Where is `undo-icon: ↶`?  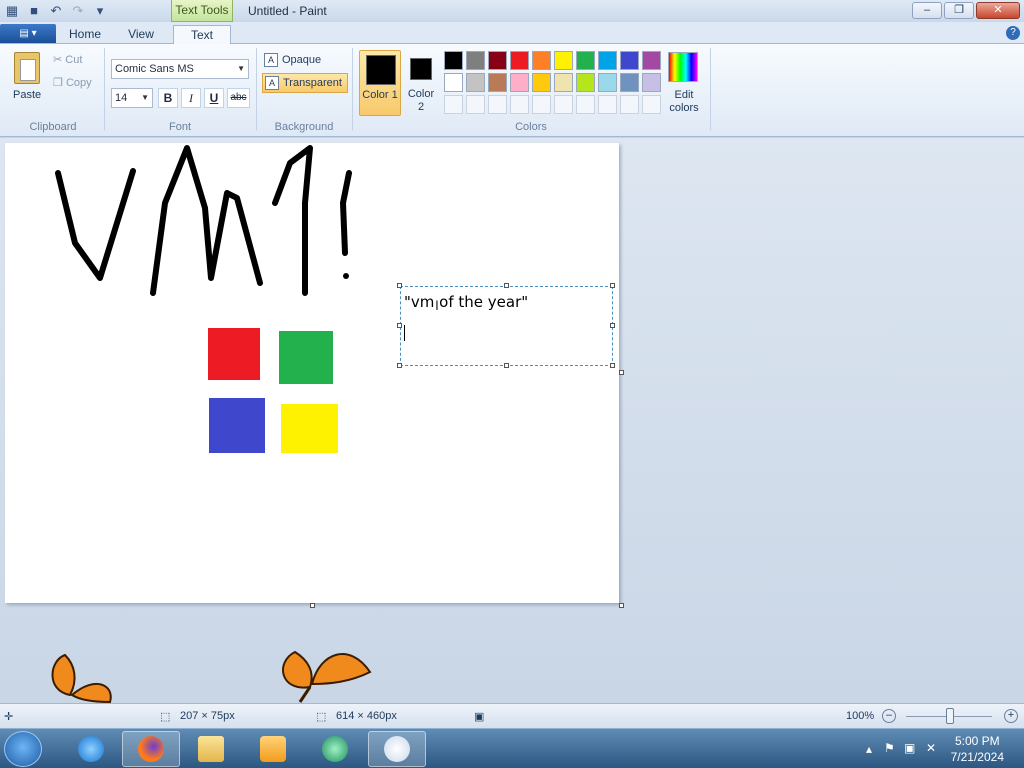 undo-icon: ↶ is located at coordinates (56, 11).